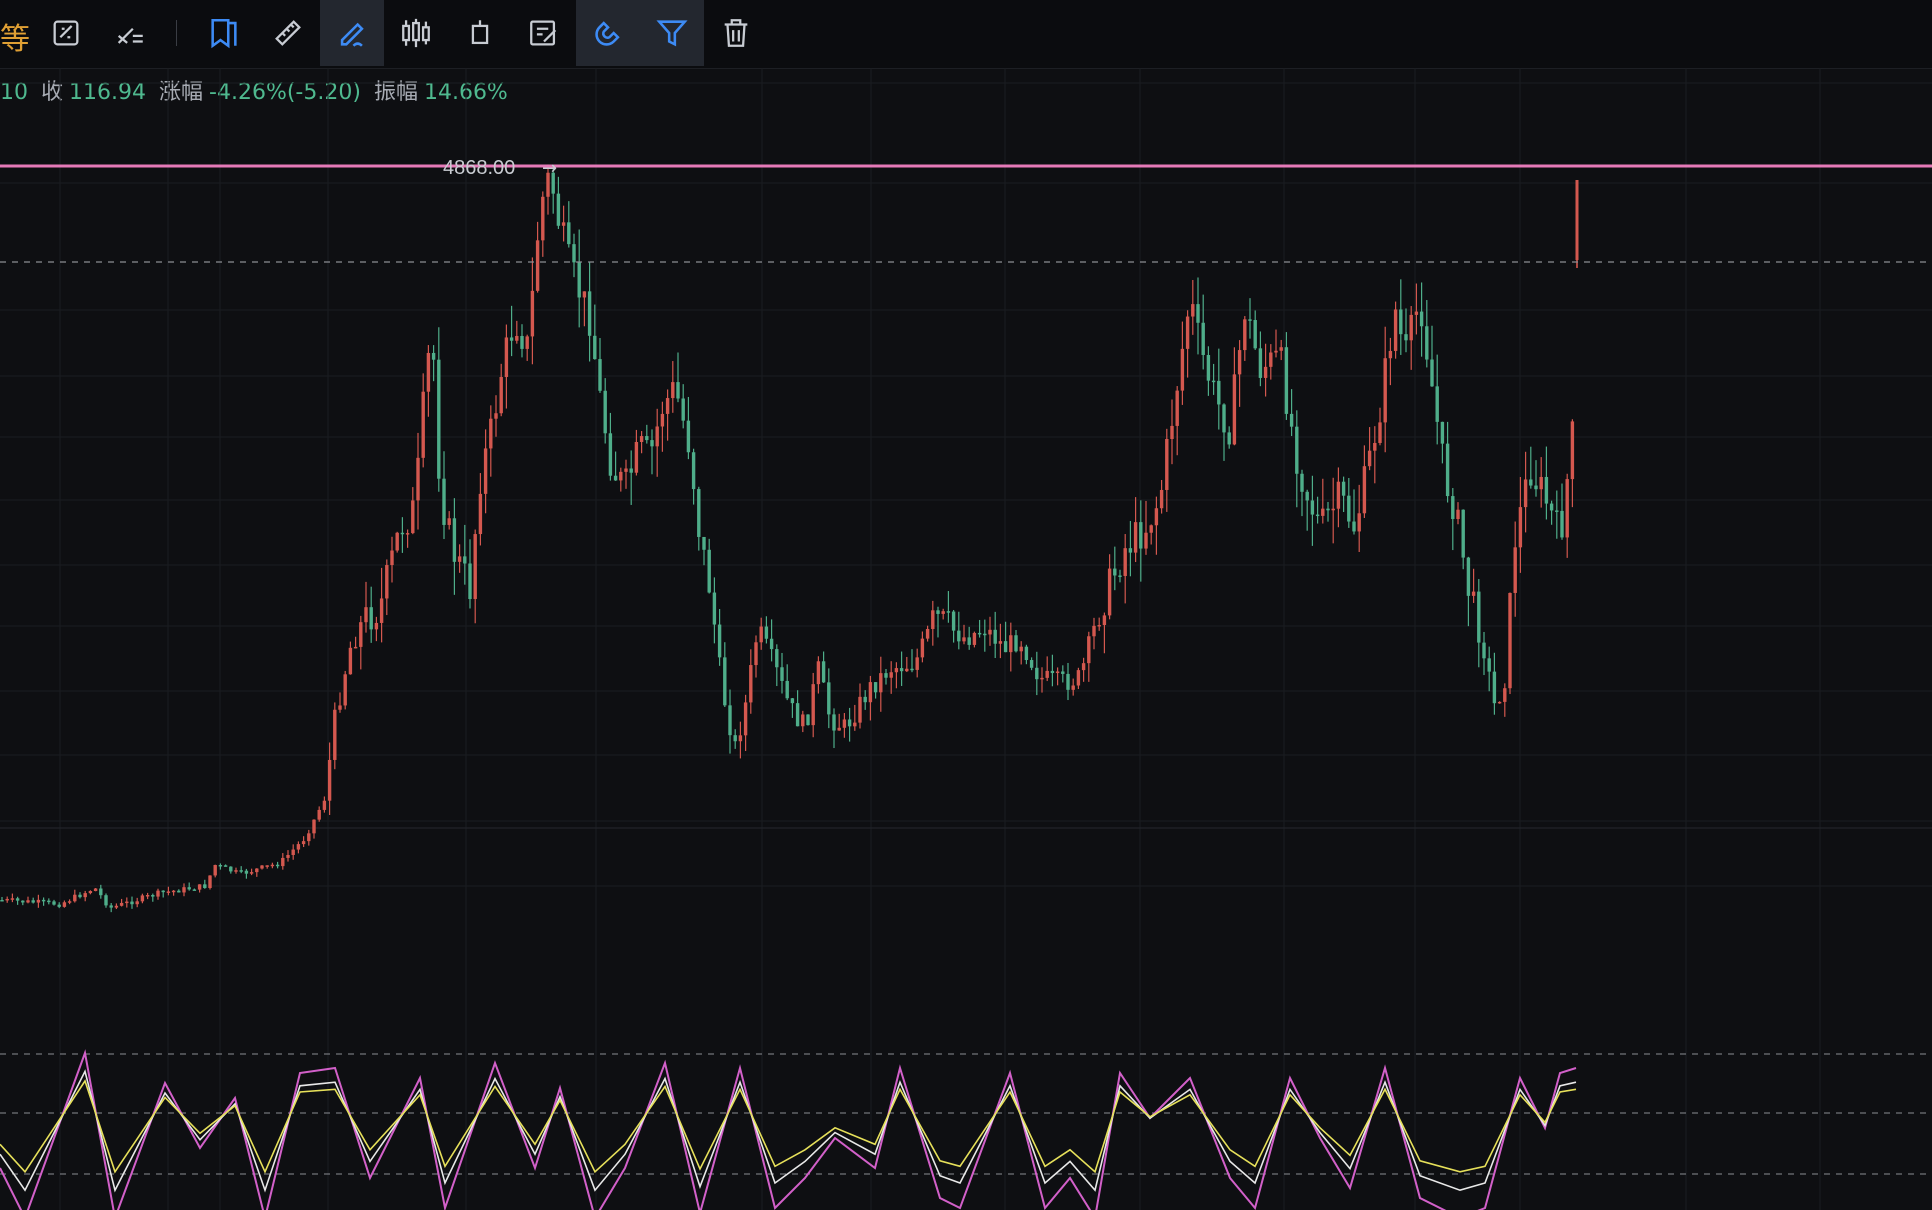 This screenshot has width=1932, height=1210. Describe the element at coordinates (66, 33) in the screenshot. I see `sync-drawing-icon` at that location.